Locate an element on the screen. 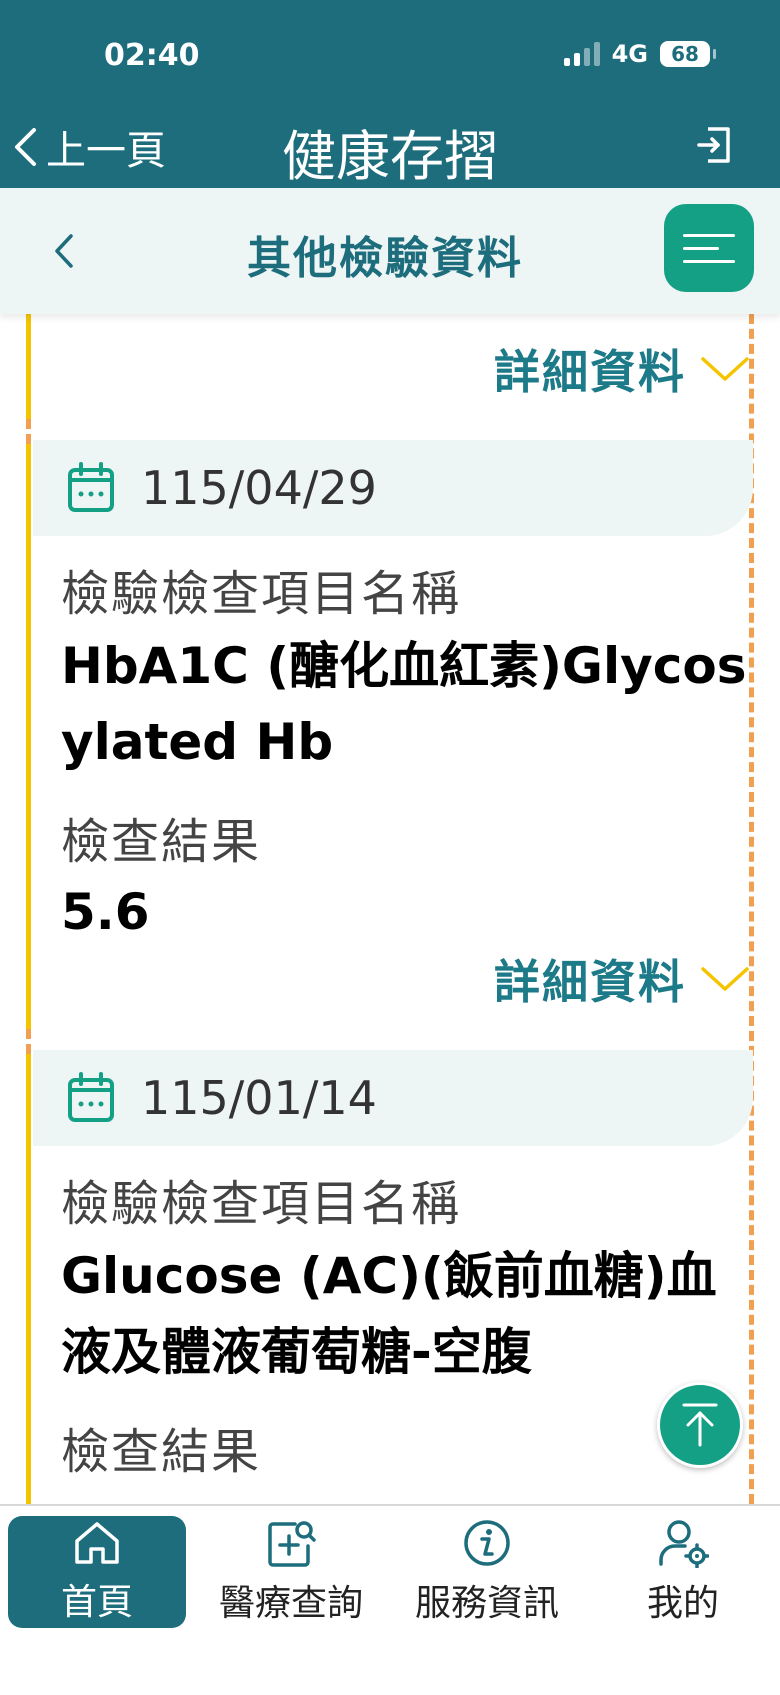 This screenshot has width=780, height=1695. section-header: 其他檢驗資料 is located at coordinates (390, 251).